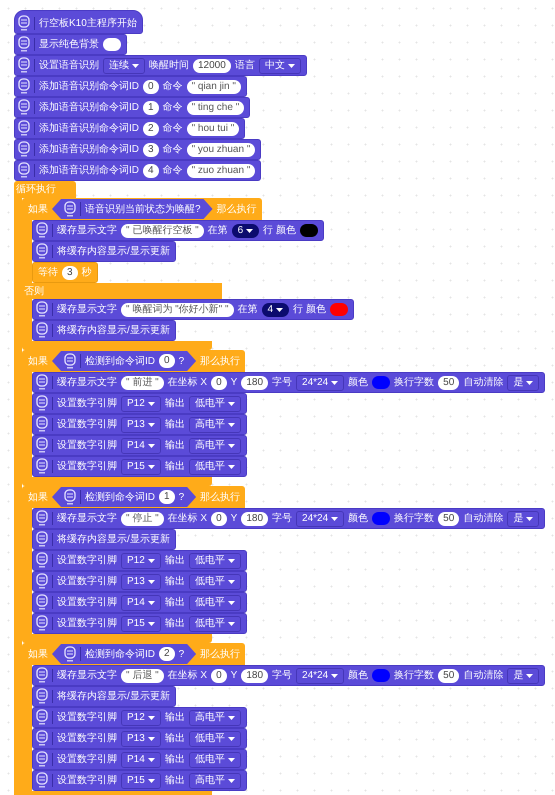  Describe the element at coordinates (124, 361) in the screenshot. I see `condition-block: 检测到命令词ID 0 ?` at that location.